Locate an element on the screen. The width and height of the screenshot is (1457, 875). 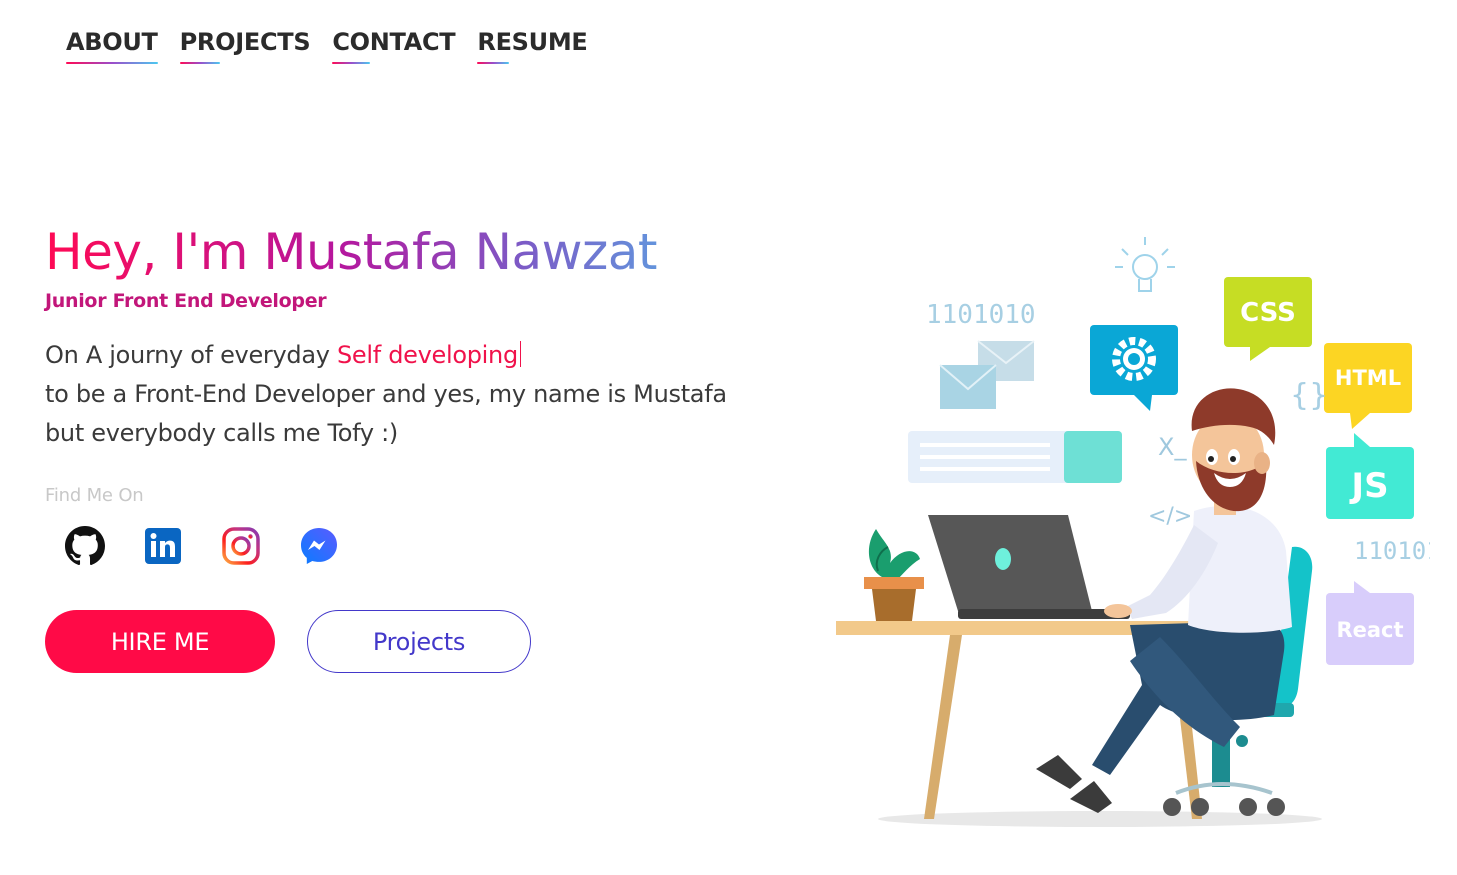
hero-title: Hey, I'm Mustafa Nawzat is located at coordinates (415, 252).